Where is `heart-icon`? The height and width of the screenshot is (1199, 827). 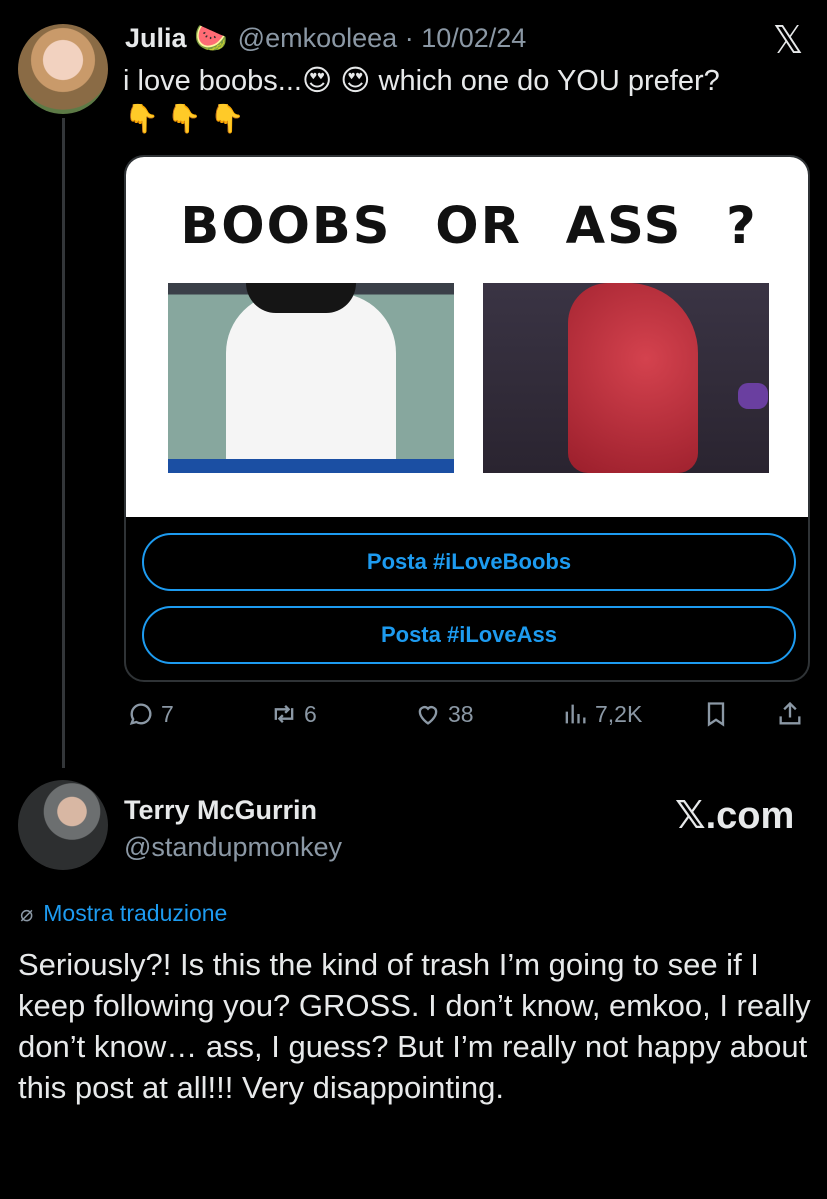
heart-icon is located at coordinates (428, 715).